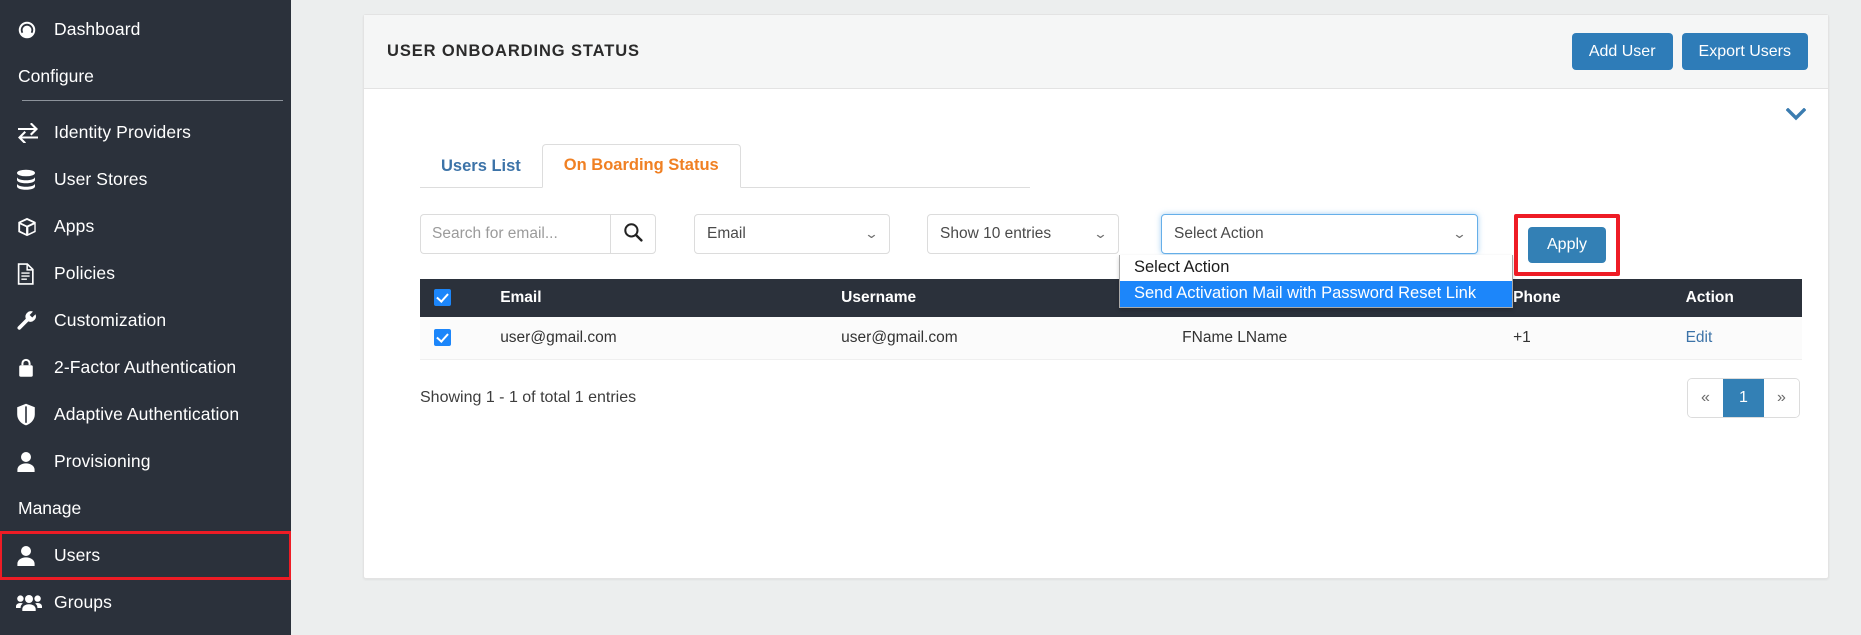 The image size is (1861, 635). Describe the element at coordinates (726, 233) in the screenshot. I see `field-select-value: Email` at that location.